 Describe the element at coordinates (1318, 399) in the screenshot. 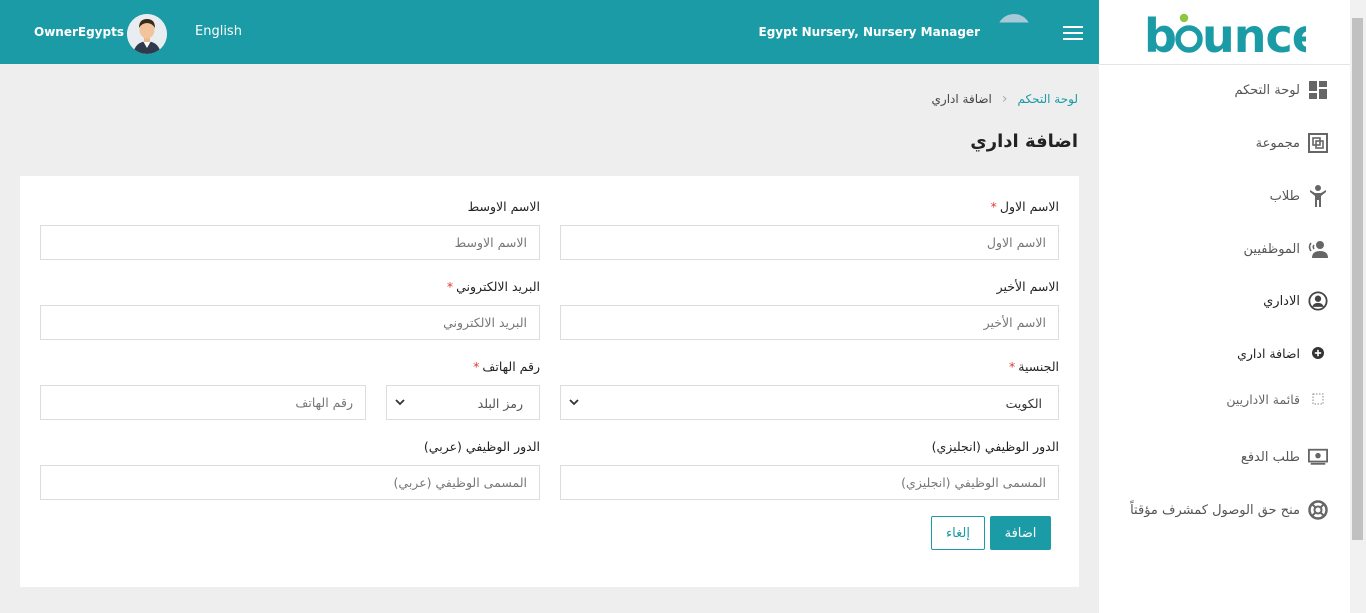

I see `list-square-icon` at that location.